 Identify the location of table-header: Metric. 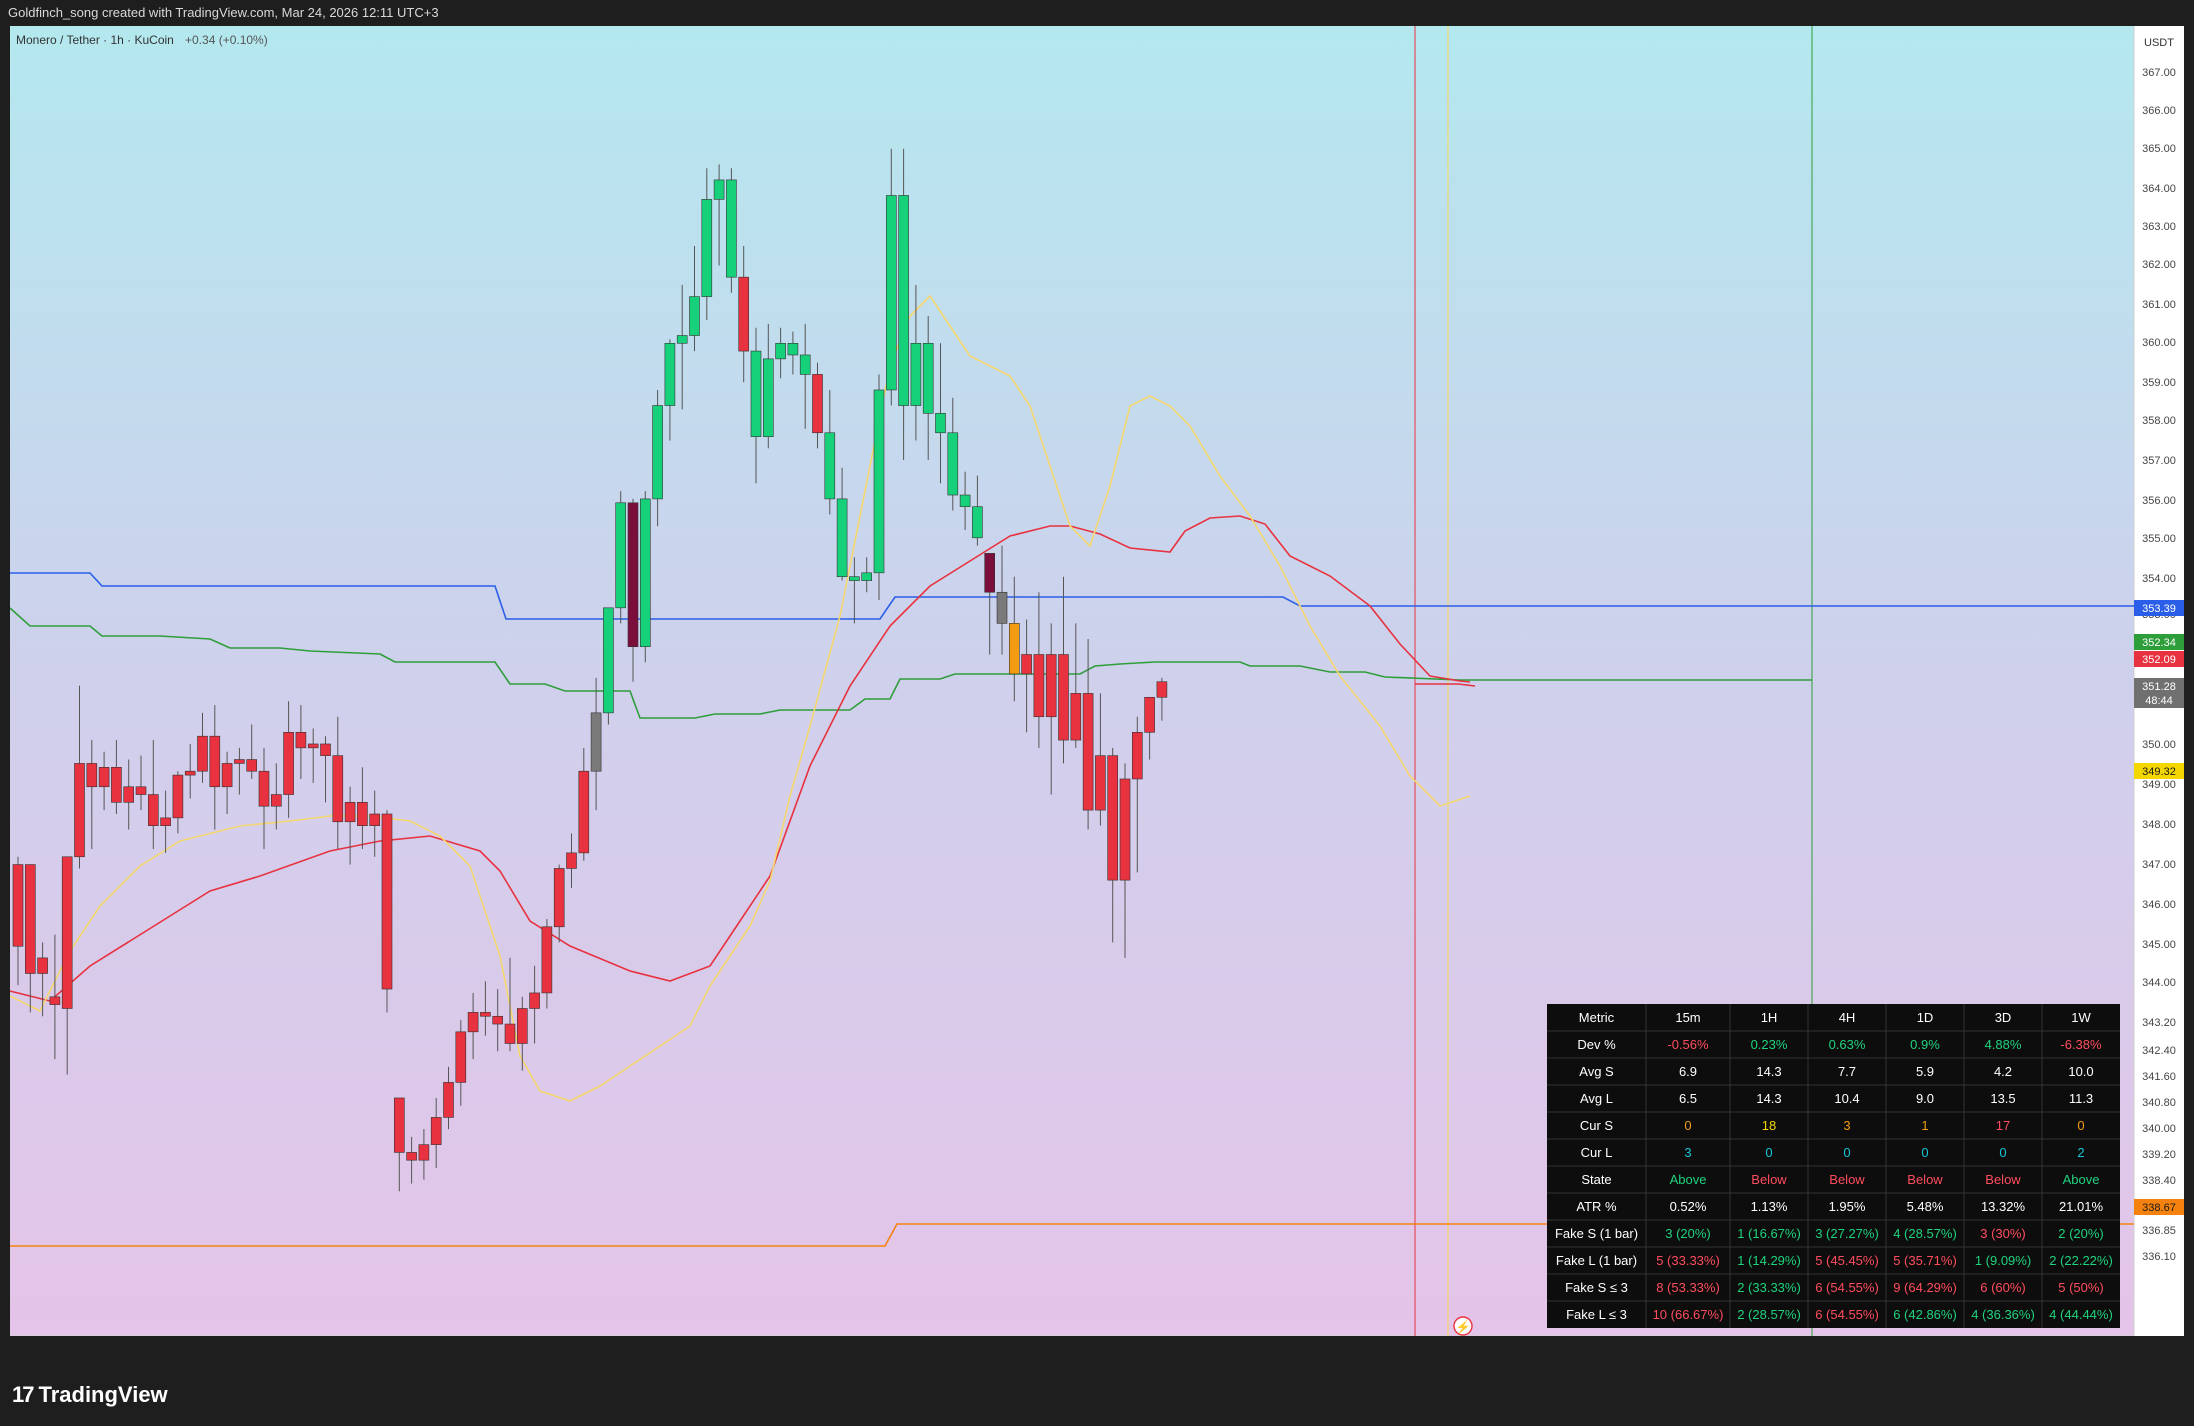
(1597, 1017).